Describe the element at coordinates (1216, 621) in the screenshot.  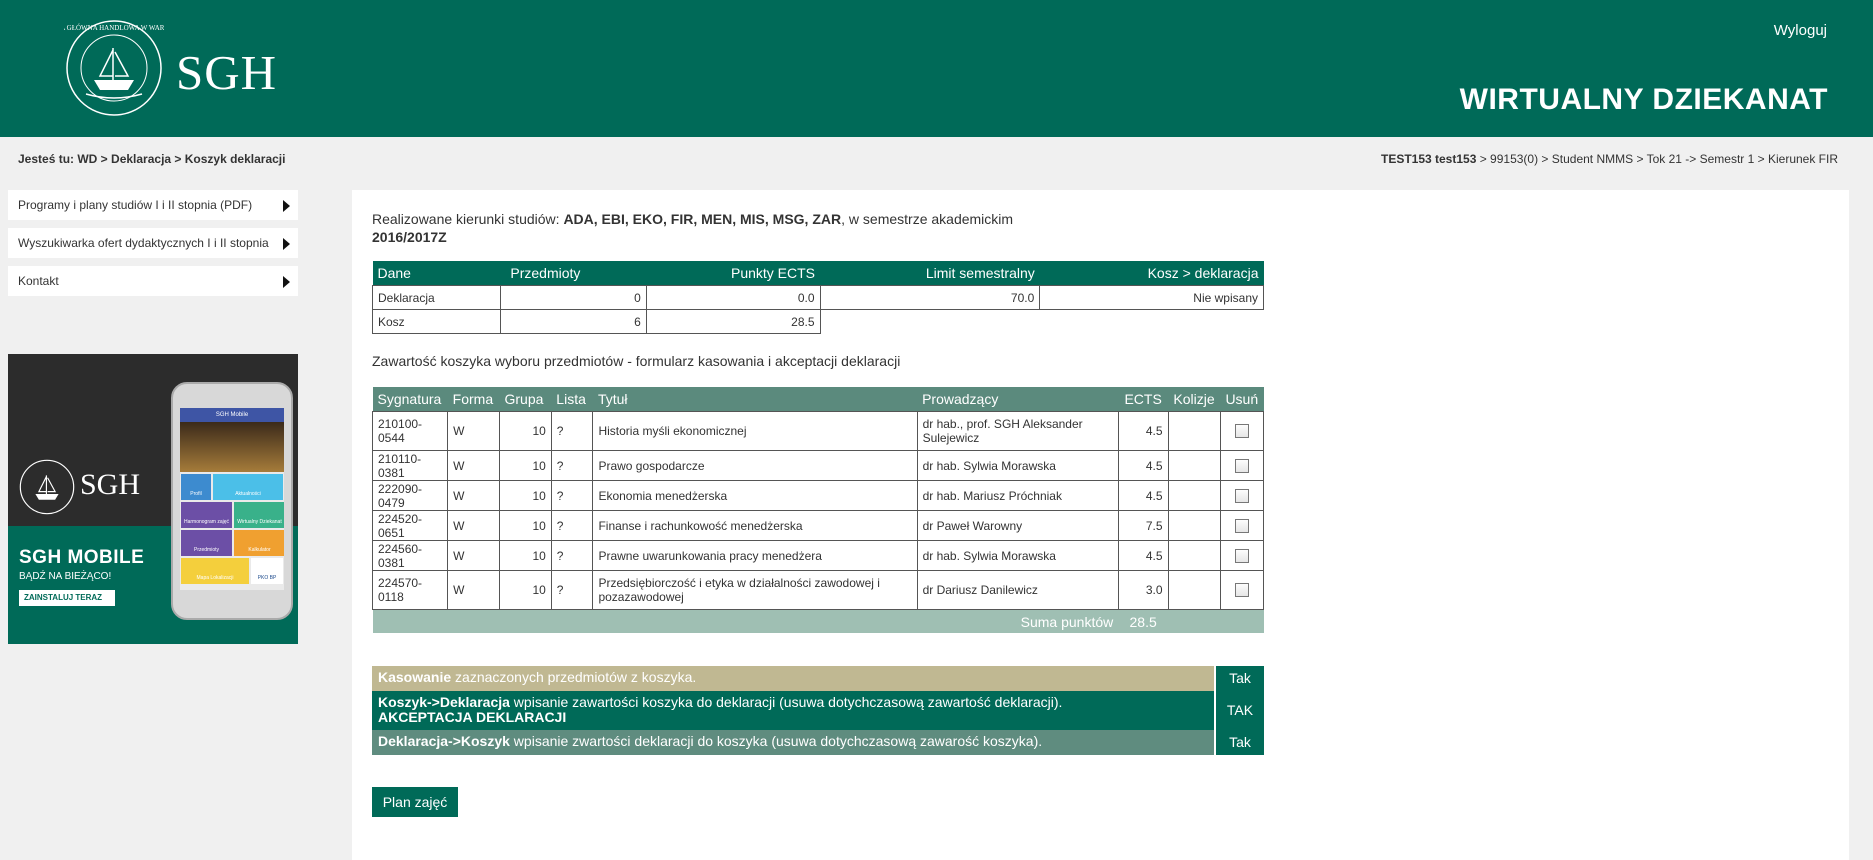
I see `sum-spacer` at that location.